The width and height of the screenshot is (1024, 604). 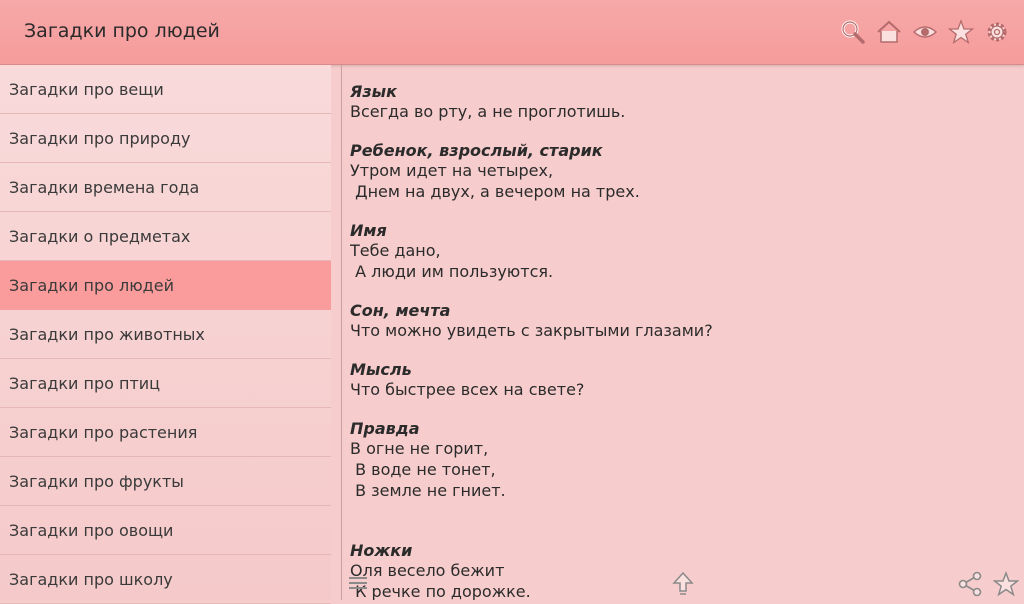 I want to click on sidebar-item-nature: Загадки про природу, so click(x=165, y=138).